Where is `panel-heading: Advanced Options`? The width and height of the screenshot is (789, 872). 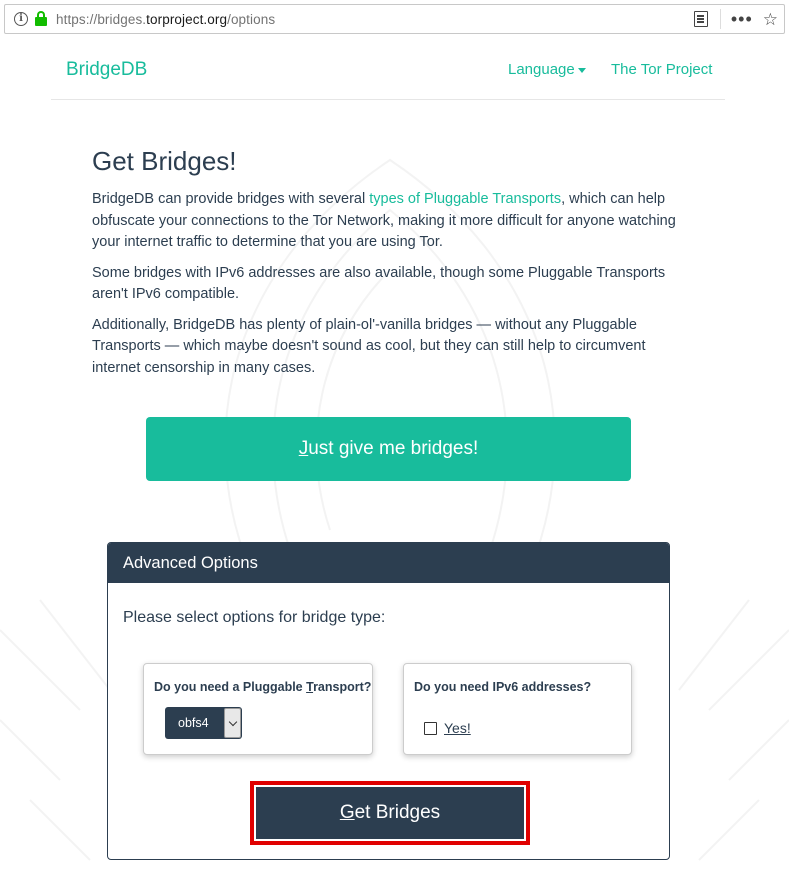
panel-heading: Advanced Options is located at coordinates (388, 563).